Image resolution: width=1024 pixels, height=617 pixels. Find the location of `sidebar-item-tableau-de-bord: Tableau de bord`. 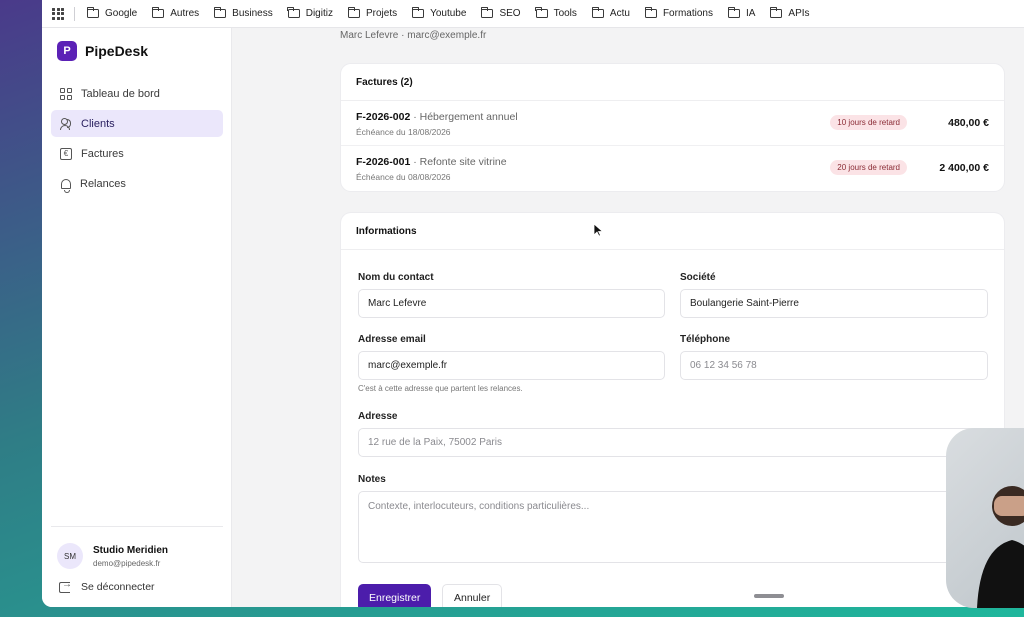

sidebar-item-tableau-de-bord: Tableau de bord is located at coordinates (137, 93).